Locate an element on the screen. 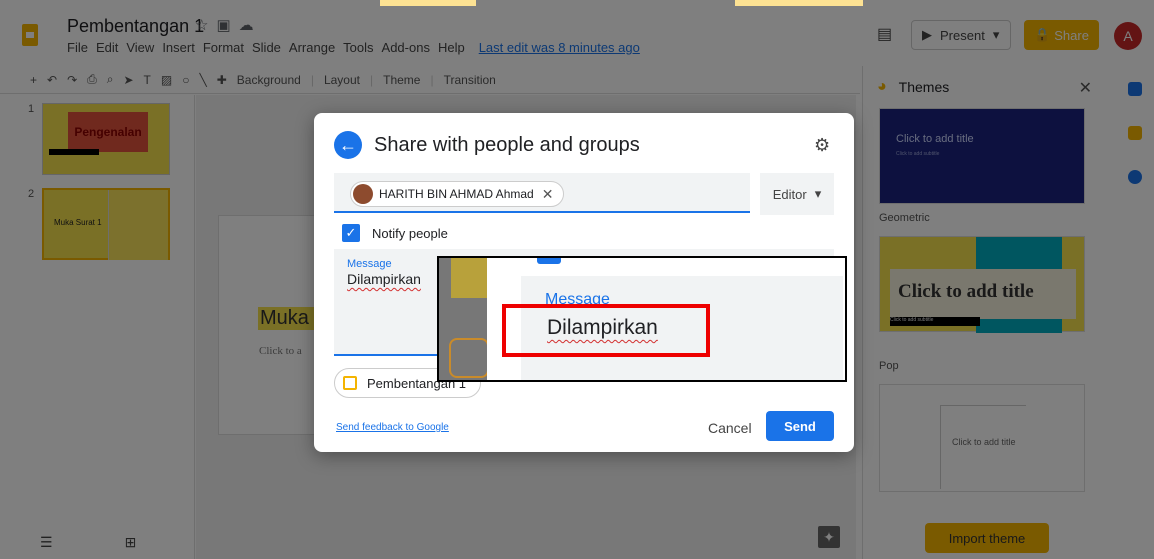 This screenshot has height=559, width=1154. recipient-chip: HARITH BIN AHMAD Ahmad ✕ is located at coordinates (457, 194).